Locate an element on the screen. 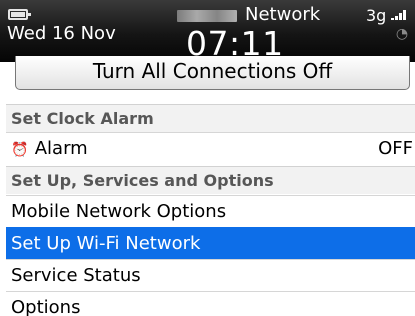 The height and width of the screenshot is (316, 415). alarm-label: Alarm is located at coordinates (61, 148).